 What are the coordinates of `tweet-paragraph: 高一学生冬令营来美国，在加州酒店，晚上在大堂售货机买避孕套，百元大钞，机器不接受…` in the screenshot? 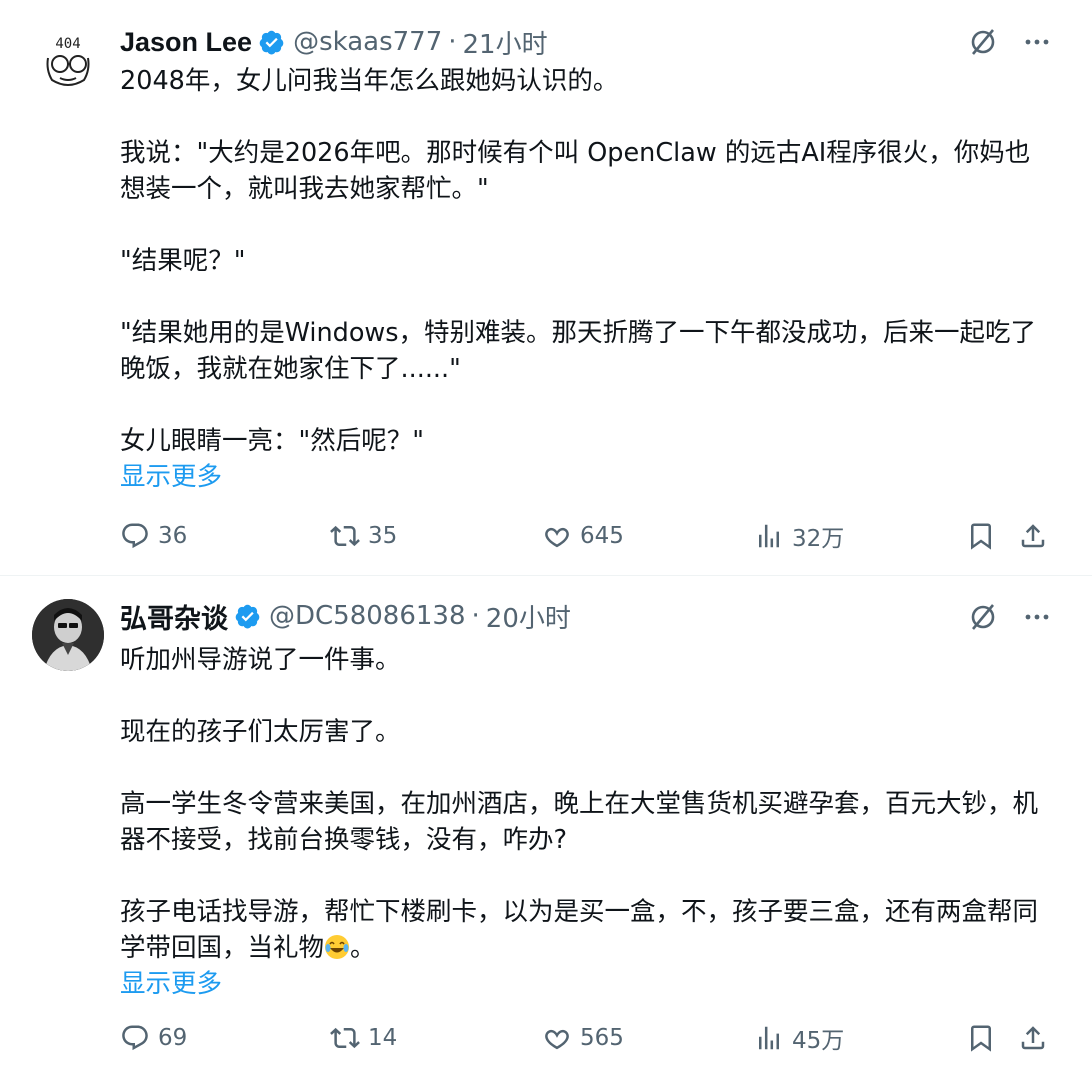 It's located at (579, 822).